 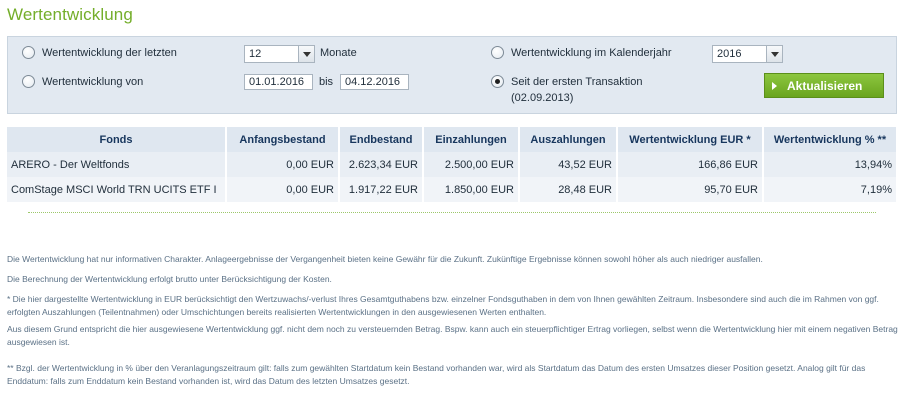 What do you see at coordinates (830, 189) in the screenshot?
I see `performance-pct-cell: 7,19%` at bounding box center [830, 189].